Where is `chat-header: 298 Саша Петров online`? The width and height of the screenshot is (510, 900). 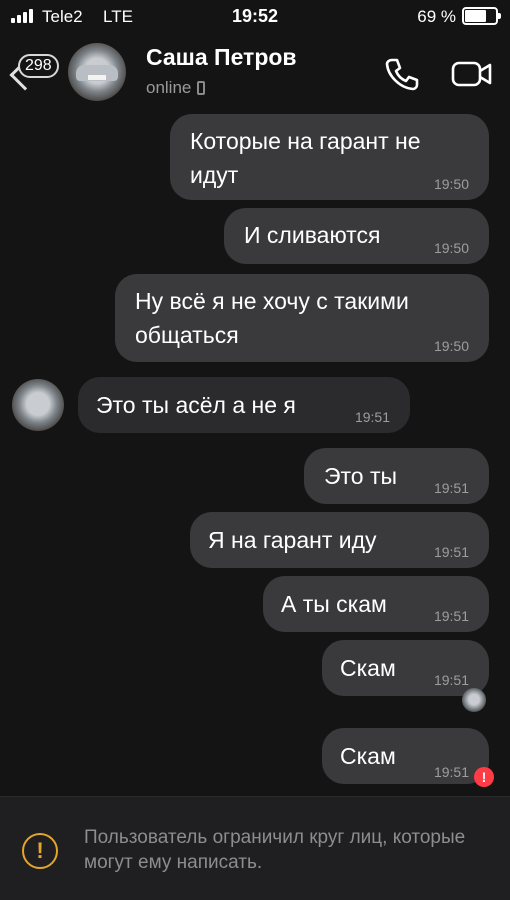
chat-header: 298 Саша Петров online is located at coordinates (255, 72).